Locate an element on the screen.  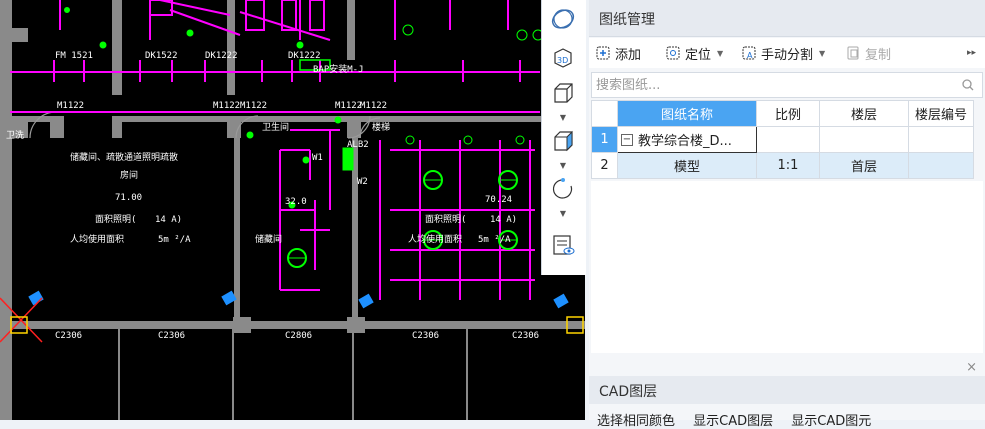
svg-text: A is located at coordinates (750, 55).